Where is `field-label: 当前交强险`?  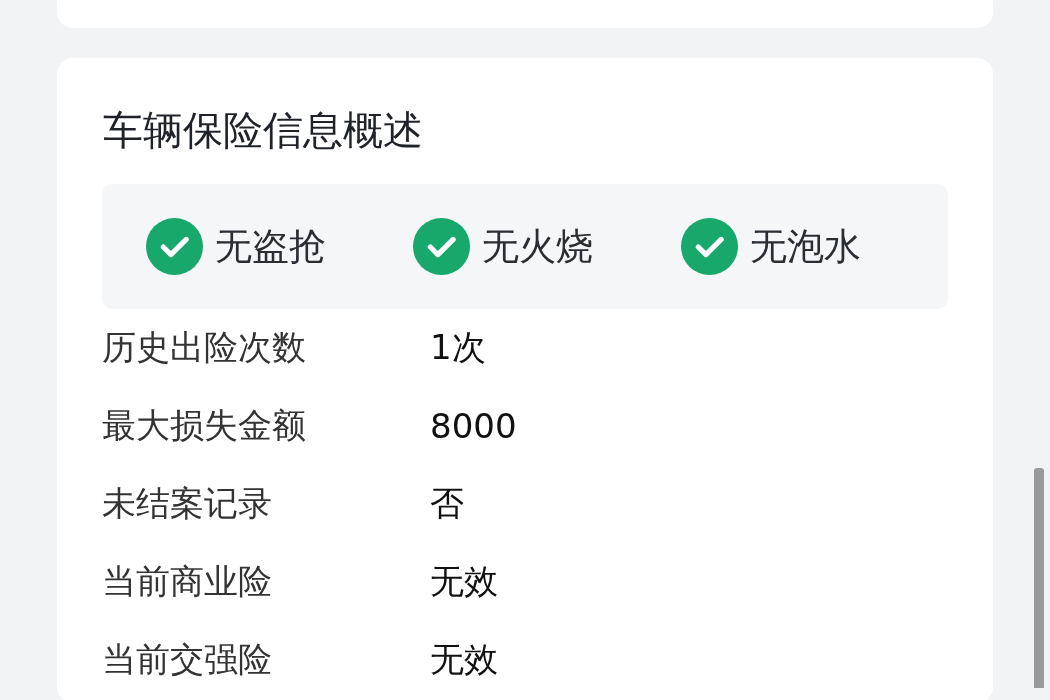 field-label: 当前交强险 is located at coordinates (187, 659).